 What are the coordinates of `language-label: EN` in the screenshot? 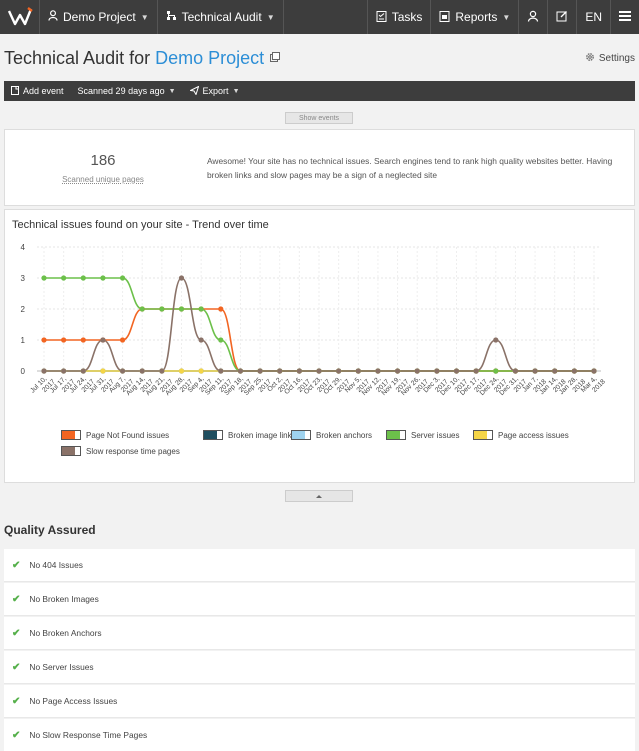 It's located at (593, 17).